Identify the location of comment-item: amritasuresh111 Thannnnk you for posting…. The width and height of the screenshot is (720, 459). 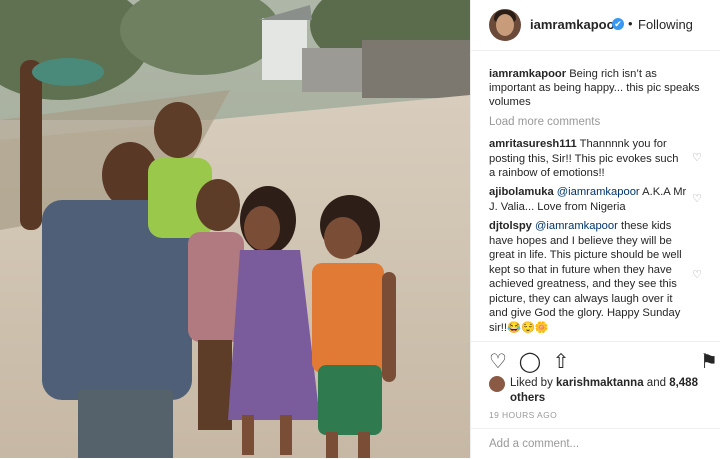
(588, 159).